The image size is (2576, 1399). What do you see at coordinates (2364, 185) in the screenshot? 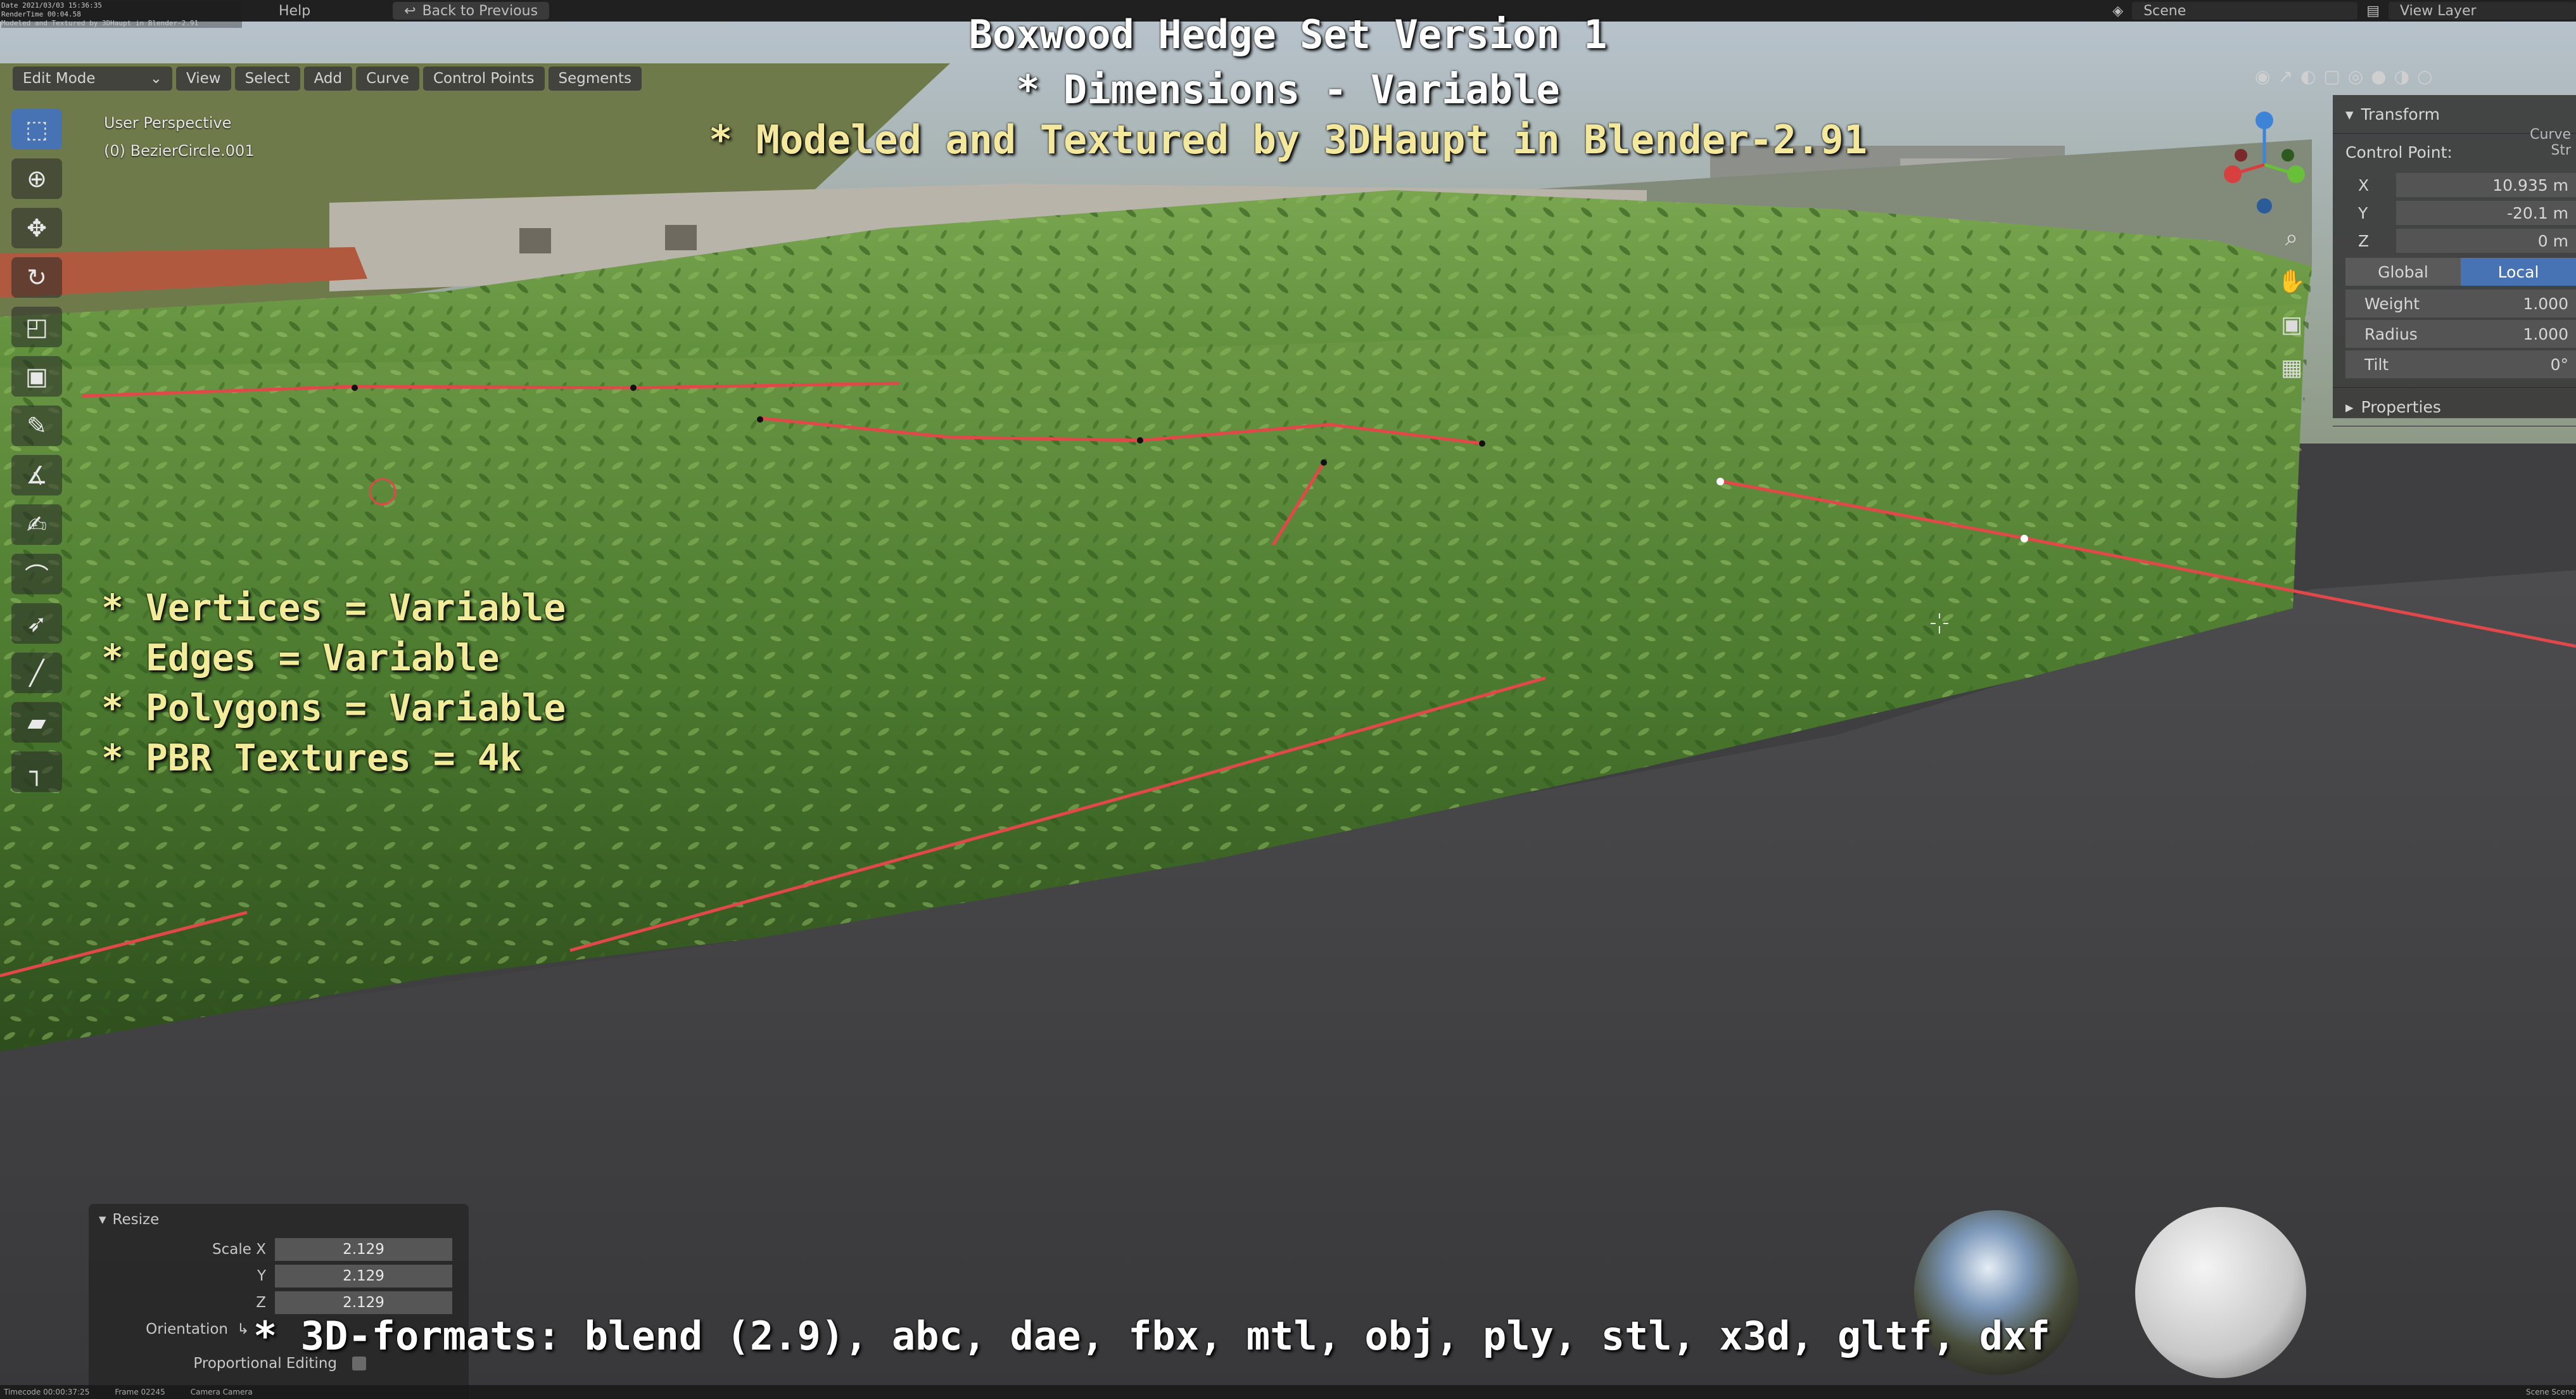
I see `x-label: X` at bounding box center [2364, 185].